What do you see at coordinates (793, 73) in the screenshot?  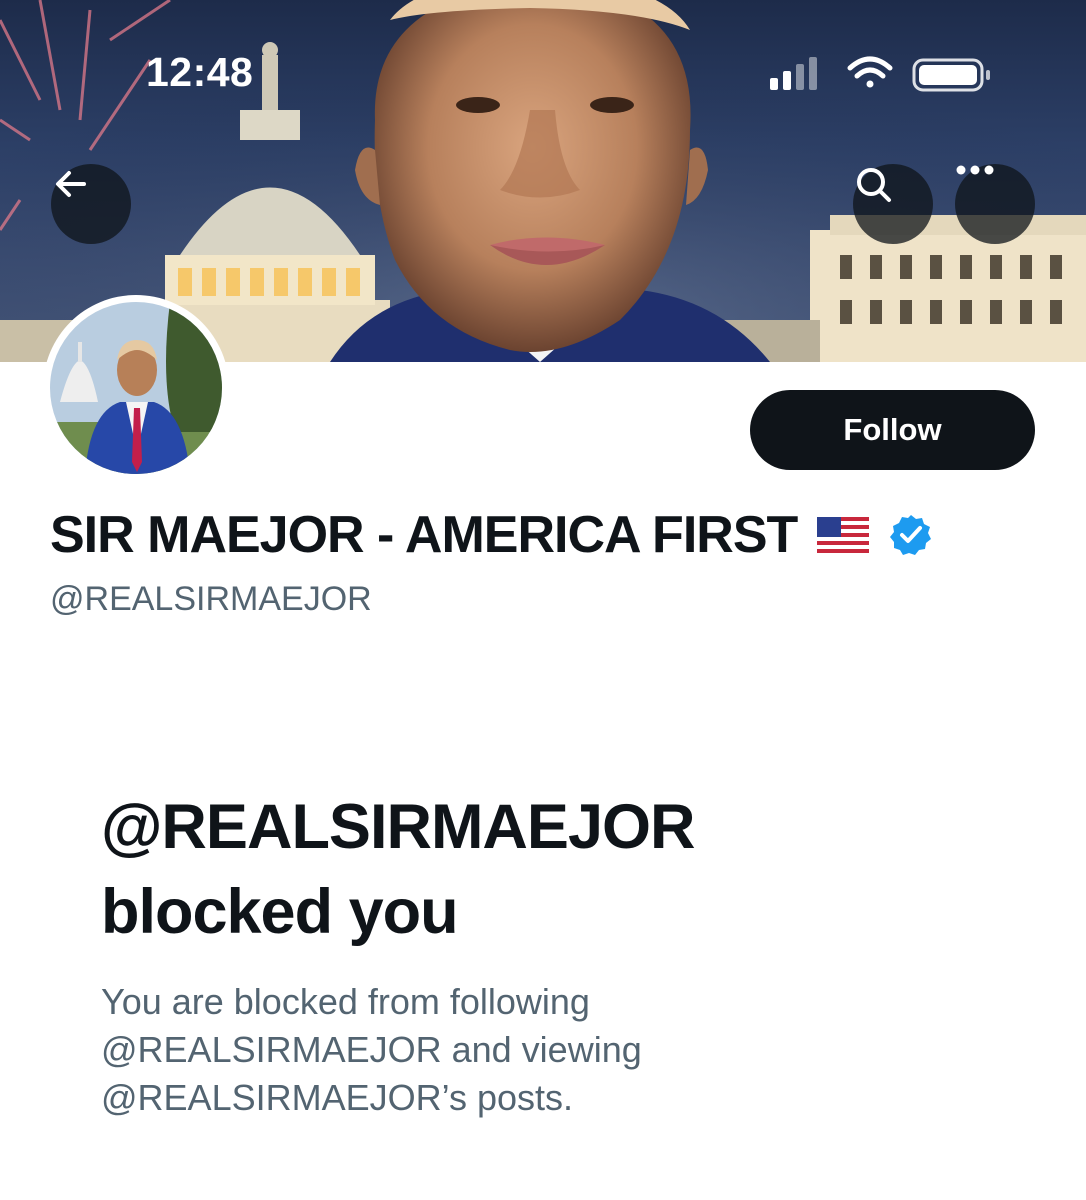 I see `cellular-signal-icon` at bounding box center [793, 73].